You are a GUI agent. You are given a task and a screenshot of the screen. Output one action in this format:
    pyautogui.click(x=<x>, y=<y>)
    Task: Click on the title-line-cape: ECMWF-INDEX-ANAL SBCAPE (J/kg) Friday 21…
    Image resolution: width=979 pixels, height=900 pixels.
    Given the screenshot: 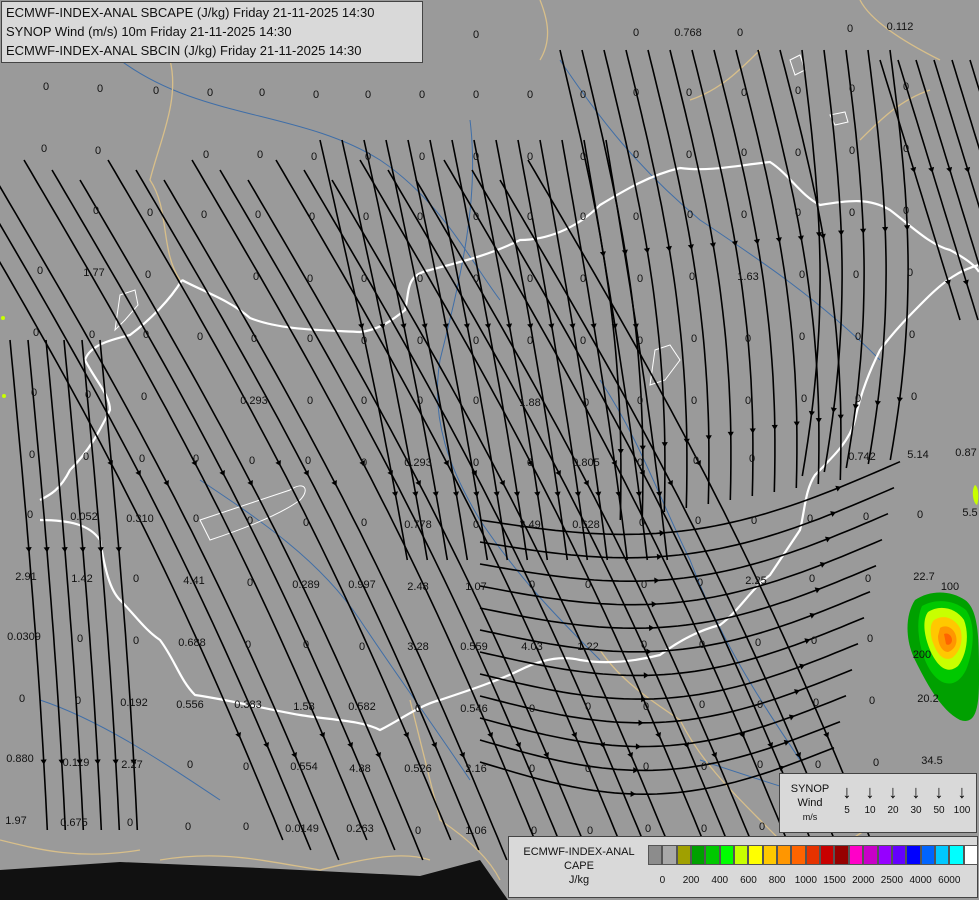 What is the action you would take?
    pyautogui.click(x=190, y=12)
    